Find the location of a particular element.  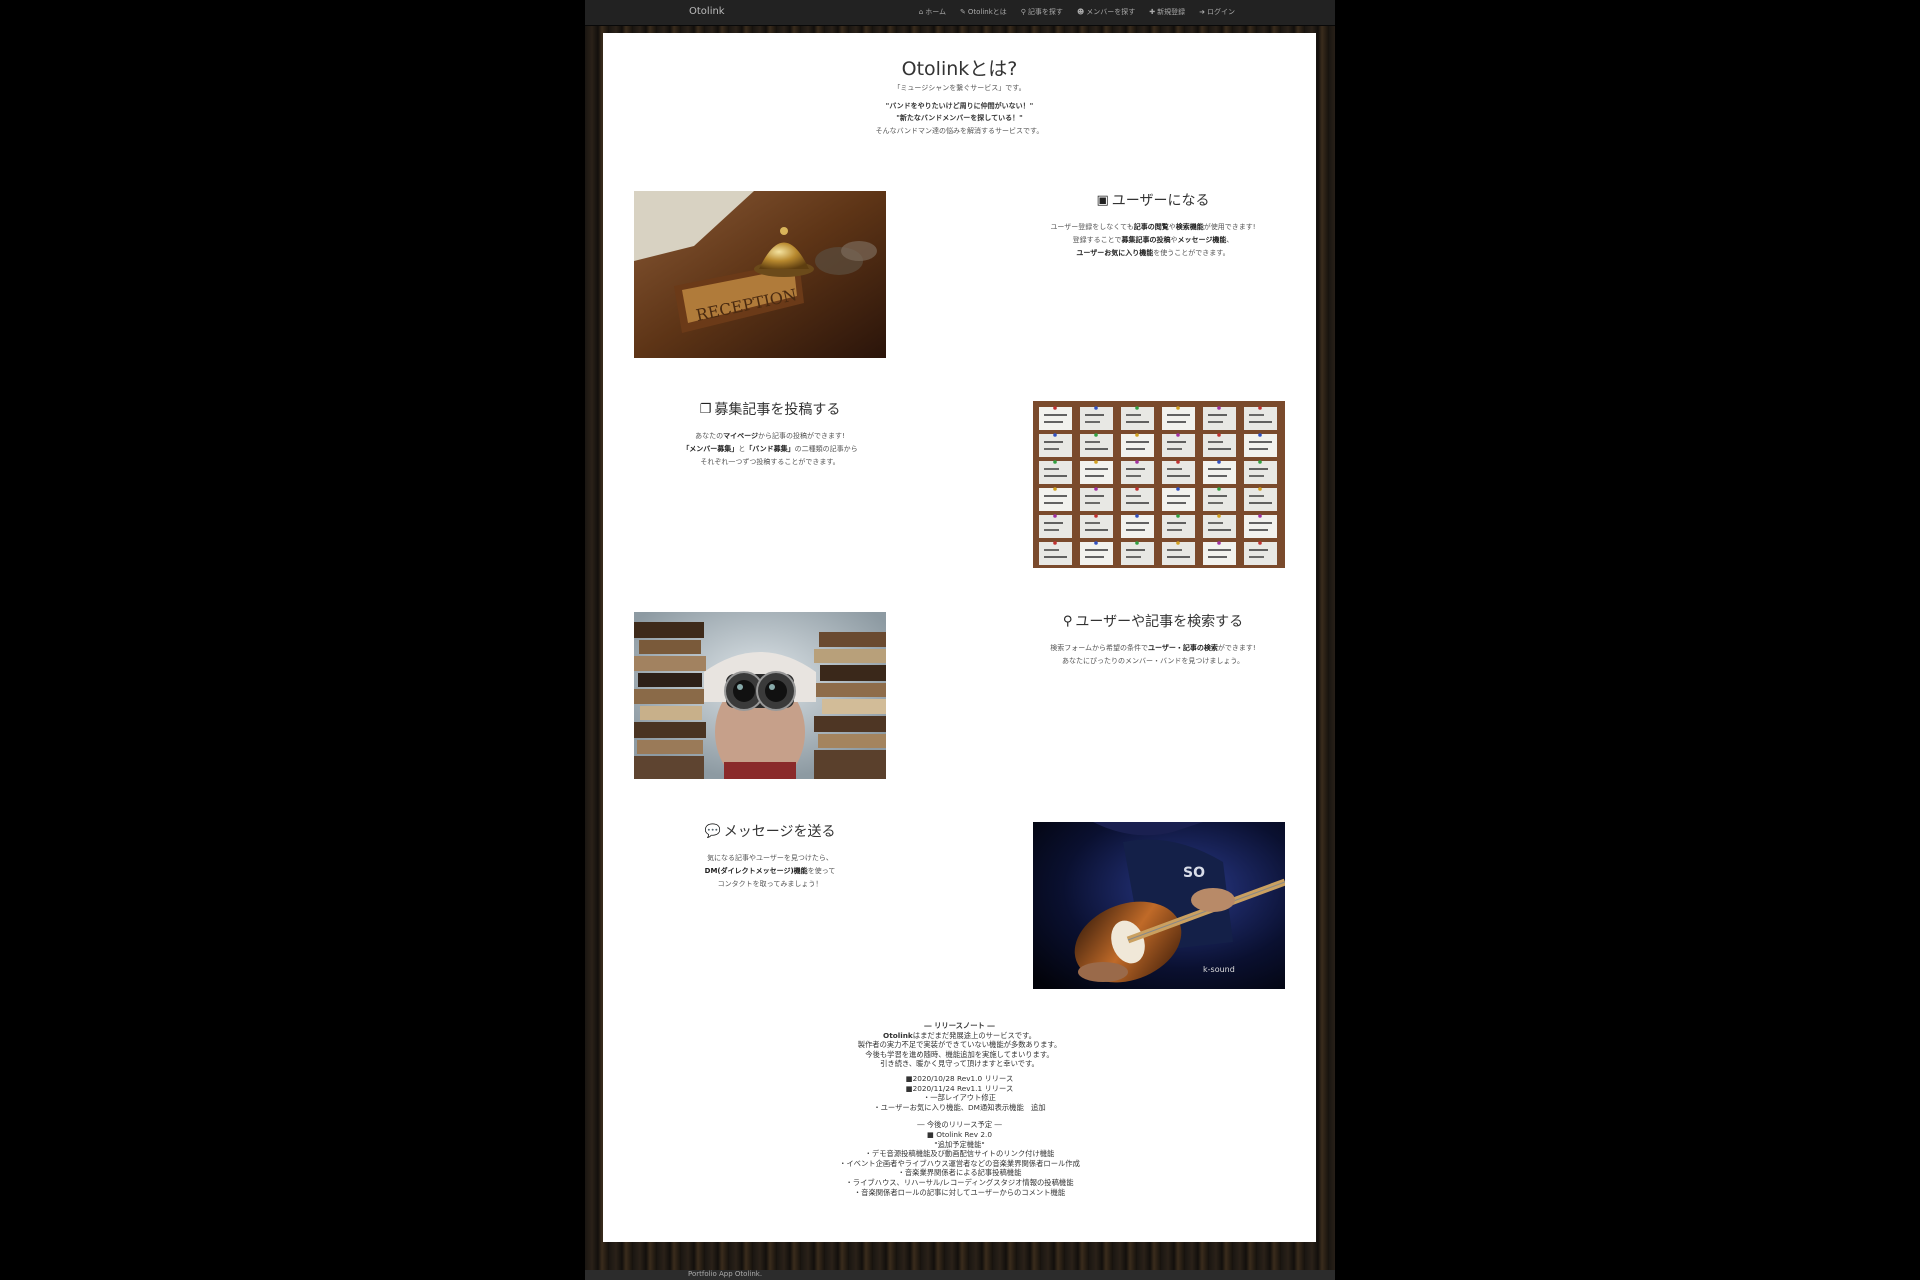

text: 「バンド募集」 is located at coordinates (770, 449).